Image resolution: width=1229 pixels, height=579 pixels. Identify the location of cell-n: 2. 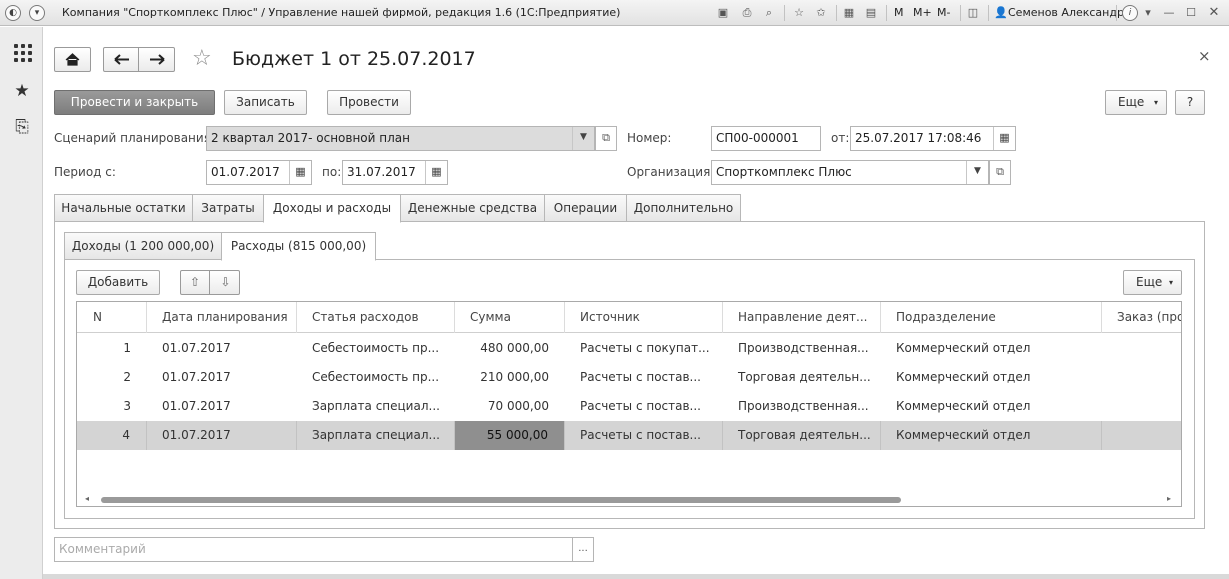
(127, 377).